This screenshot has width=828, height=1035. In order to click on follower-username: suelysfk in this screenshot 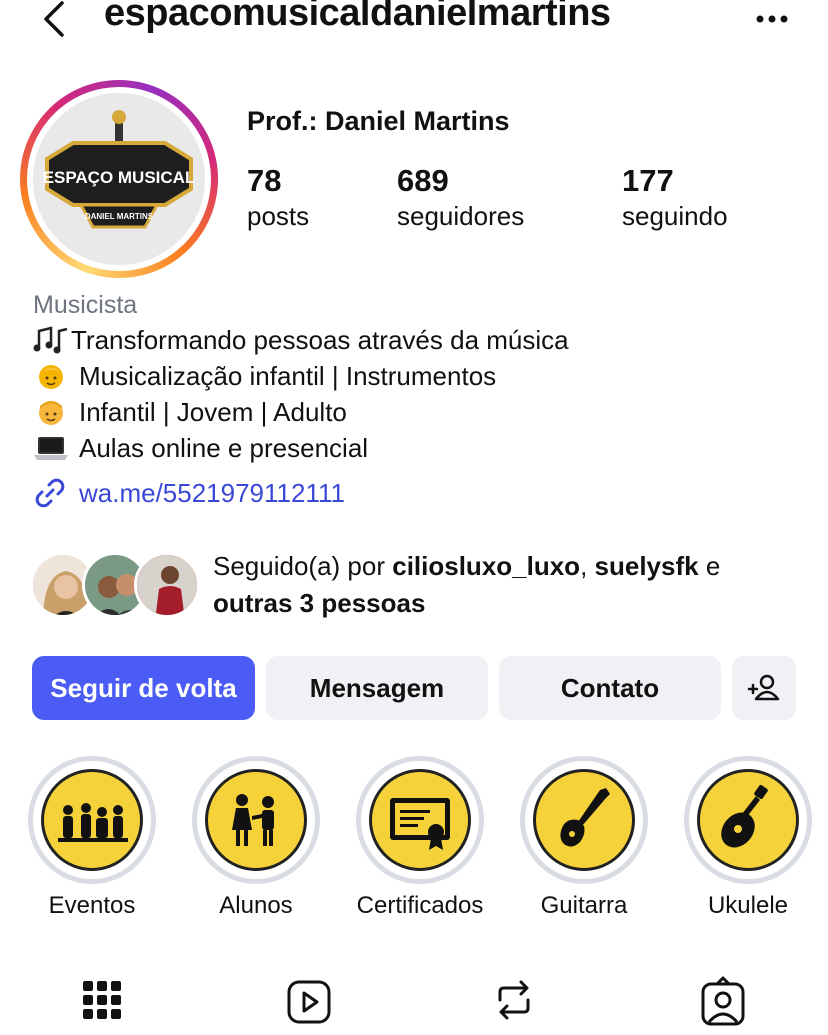, I will do `click(647, 566)`.